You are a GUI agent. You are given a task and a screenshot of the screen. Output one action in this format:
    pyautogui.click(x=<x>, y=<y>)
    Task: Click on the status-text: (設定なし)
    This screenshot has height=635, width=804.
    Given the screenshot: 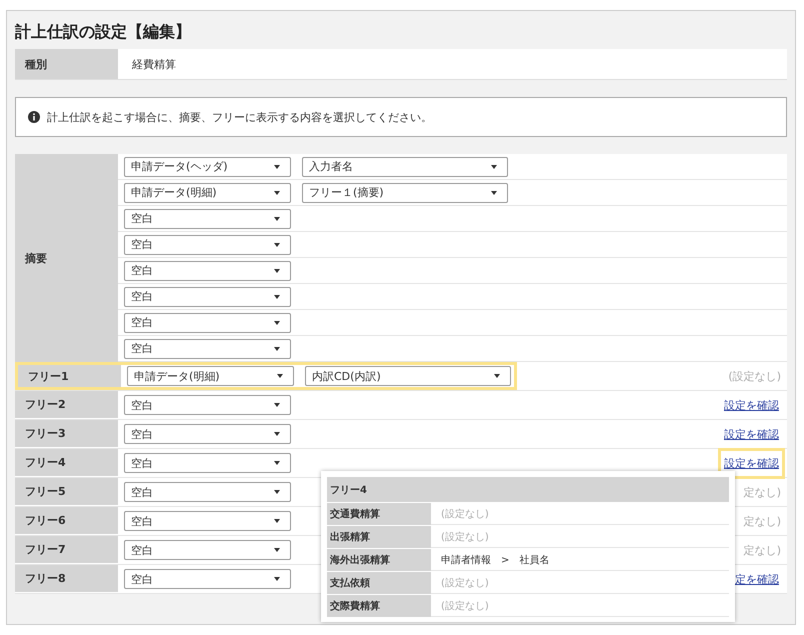 What is the action you would take?
    pyautogui.click(x=754, y=376)
    